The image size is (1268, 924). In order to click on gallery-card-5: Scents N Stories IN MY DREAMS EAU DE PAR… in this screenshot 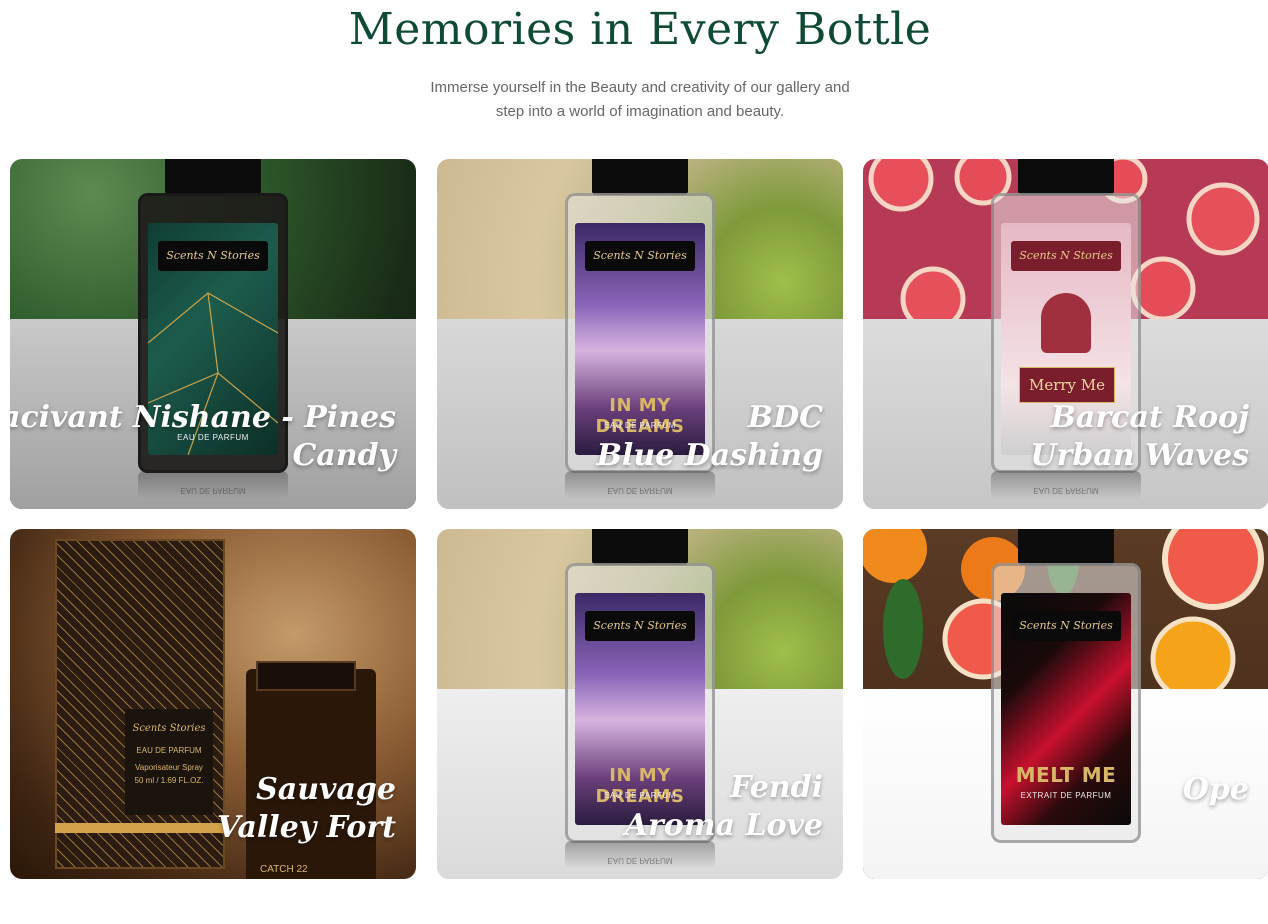, I will do `click(640, 704)`.